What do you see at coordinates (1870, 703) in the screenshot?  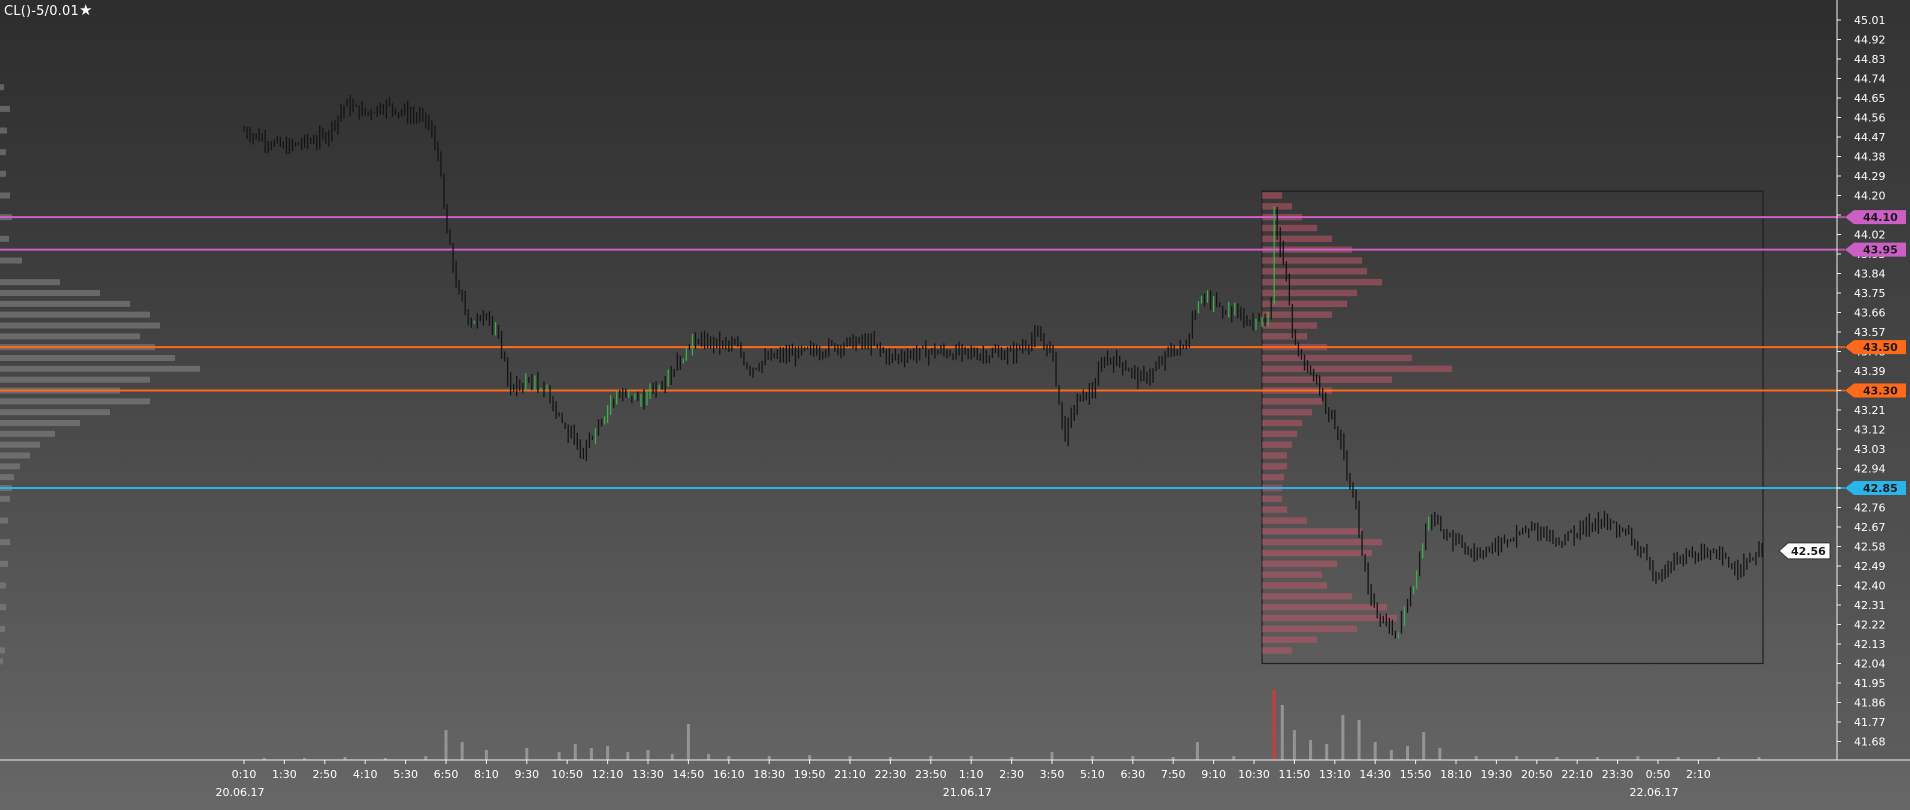 I see `price-tick-label: 41.86` at bounding box center [1870, 703].